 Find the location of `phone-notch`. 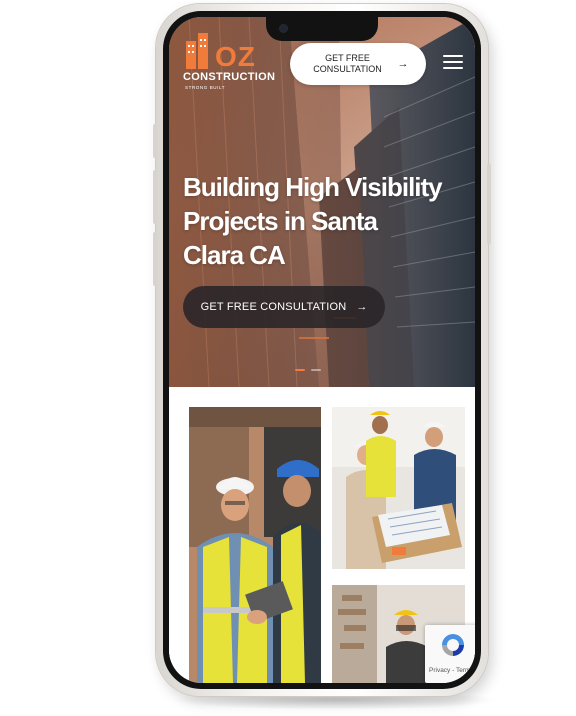

phone-notch is located at coordinates (322, 29).